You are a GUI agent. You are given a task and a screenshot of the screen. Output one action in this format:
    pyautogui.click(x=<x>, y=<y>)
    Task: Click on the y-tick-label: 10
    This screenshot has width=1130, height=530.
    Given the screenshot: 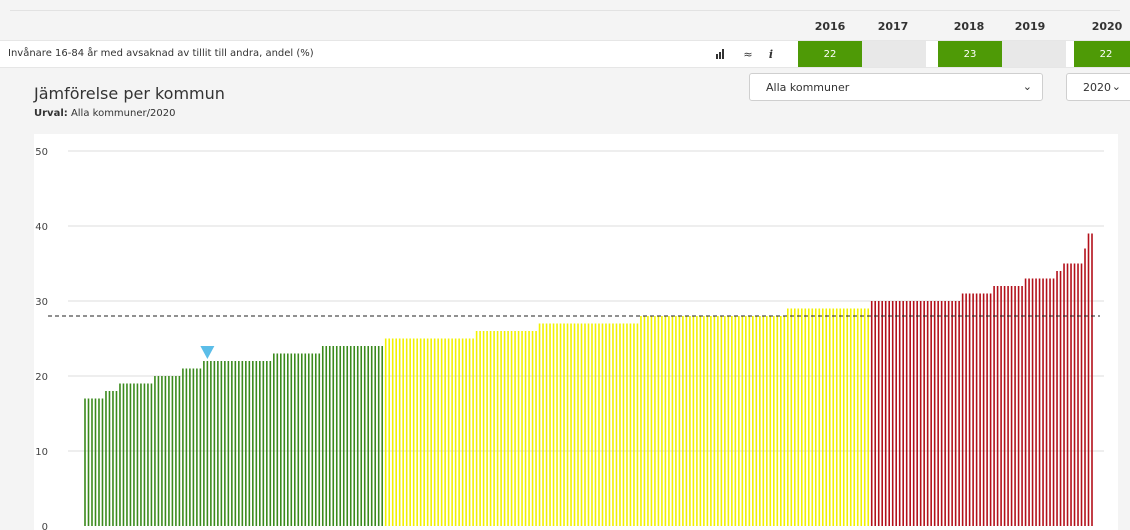 What is the action you would take?
    pyautogui.click(x=41, y=452)
    